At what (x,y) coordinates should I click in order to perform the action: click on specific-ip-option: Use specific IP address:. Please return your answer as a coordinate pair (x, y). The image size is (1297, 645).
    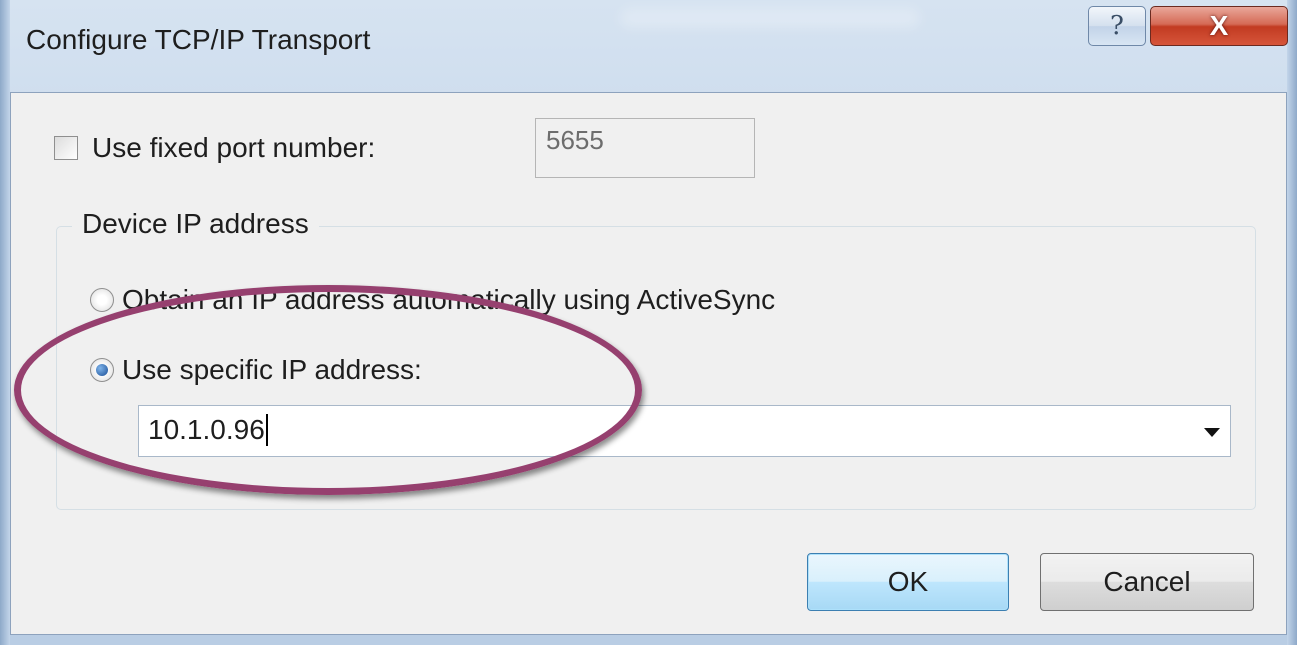
    Looking at the image, I should click on (256, 370).